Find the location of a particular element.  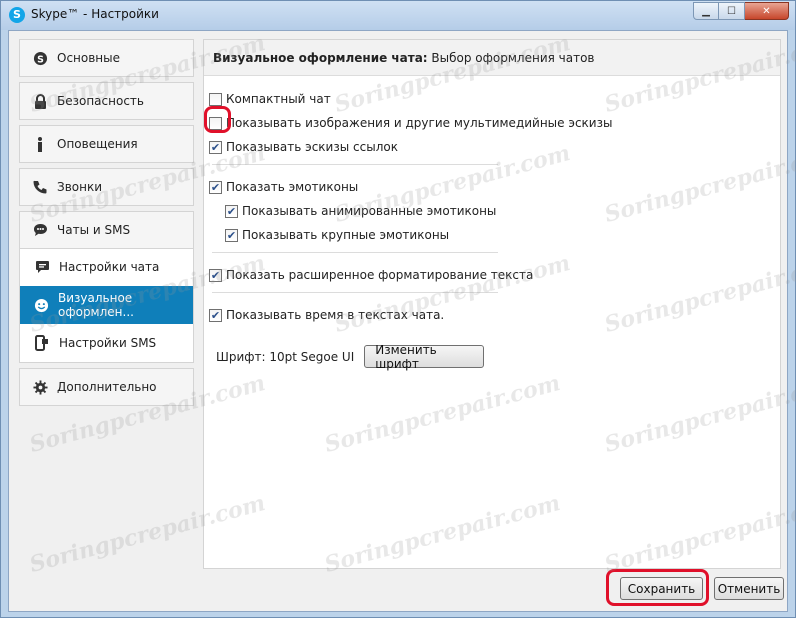

window-title: Skype™ - Настройки is located at coordinates (95, 14).